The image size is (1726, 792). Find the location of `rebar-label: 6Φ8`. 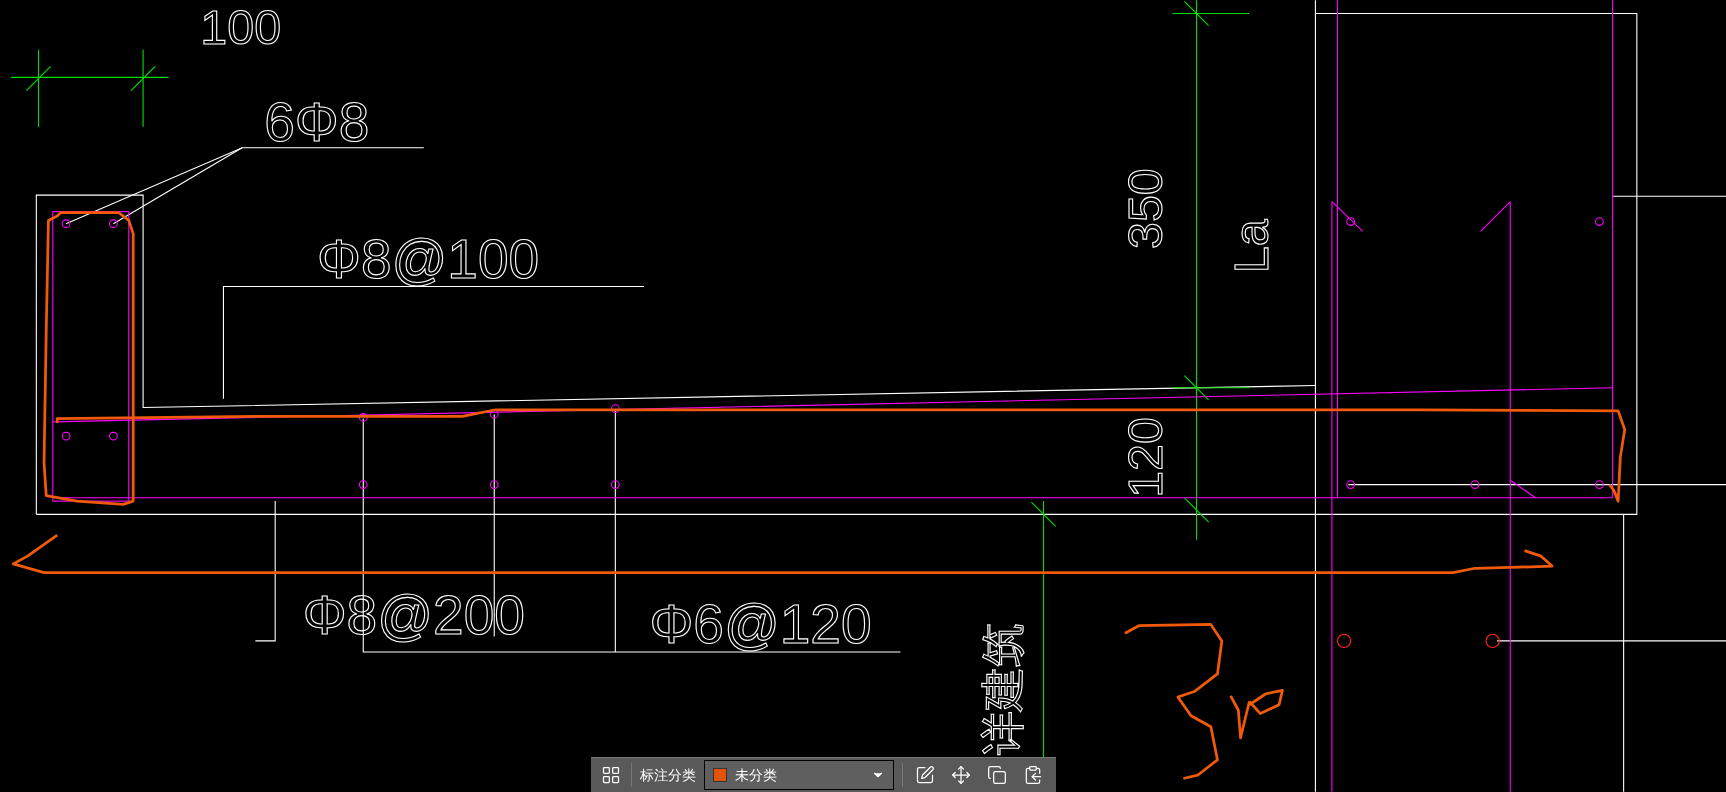

rebar-label: 6Φ8 is located at coordinates (317, 122).